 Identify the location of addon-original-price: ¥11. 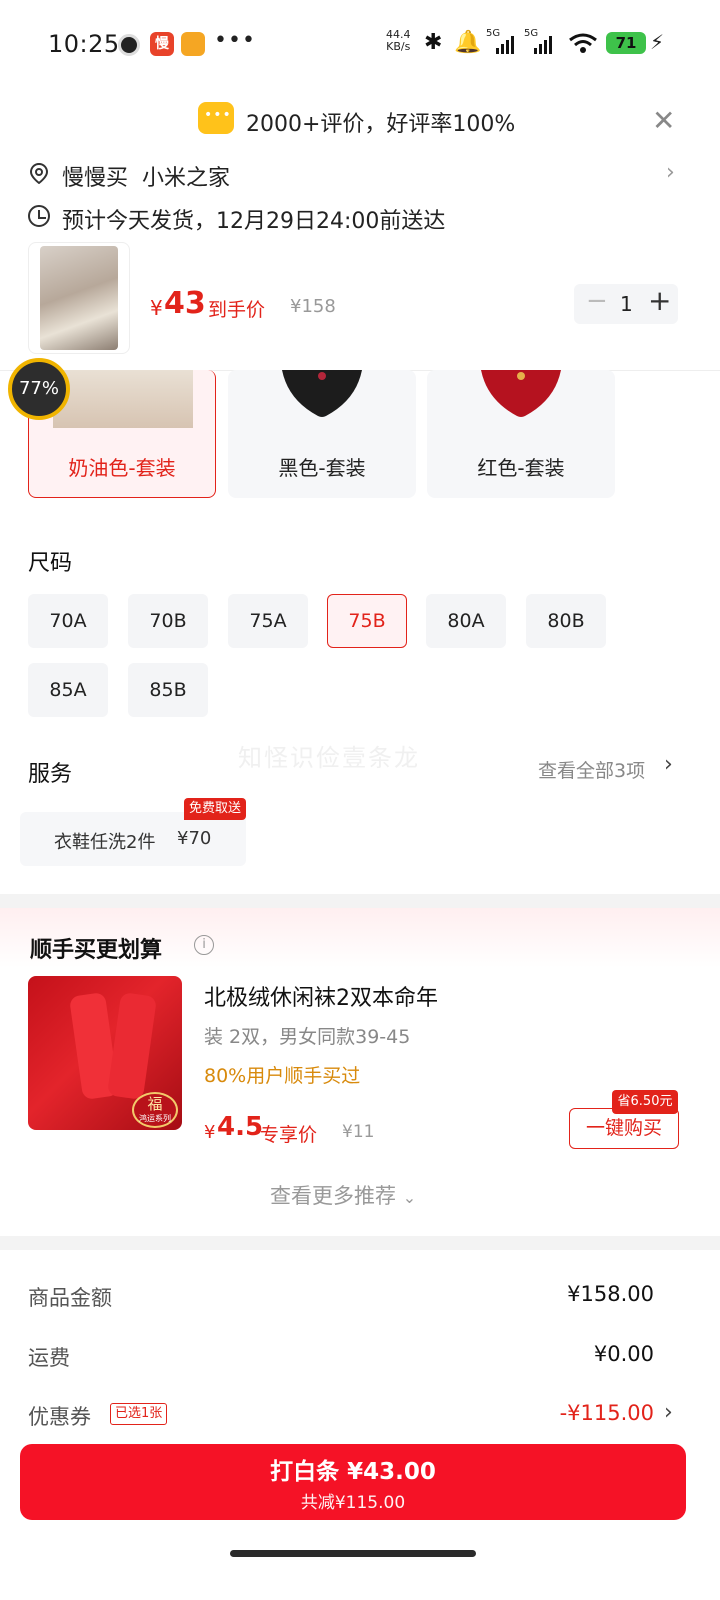
(358, 1132).